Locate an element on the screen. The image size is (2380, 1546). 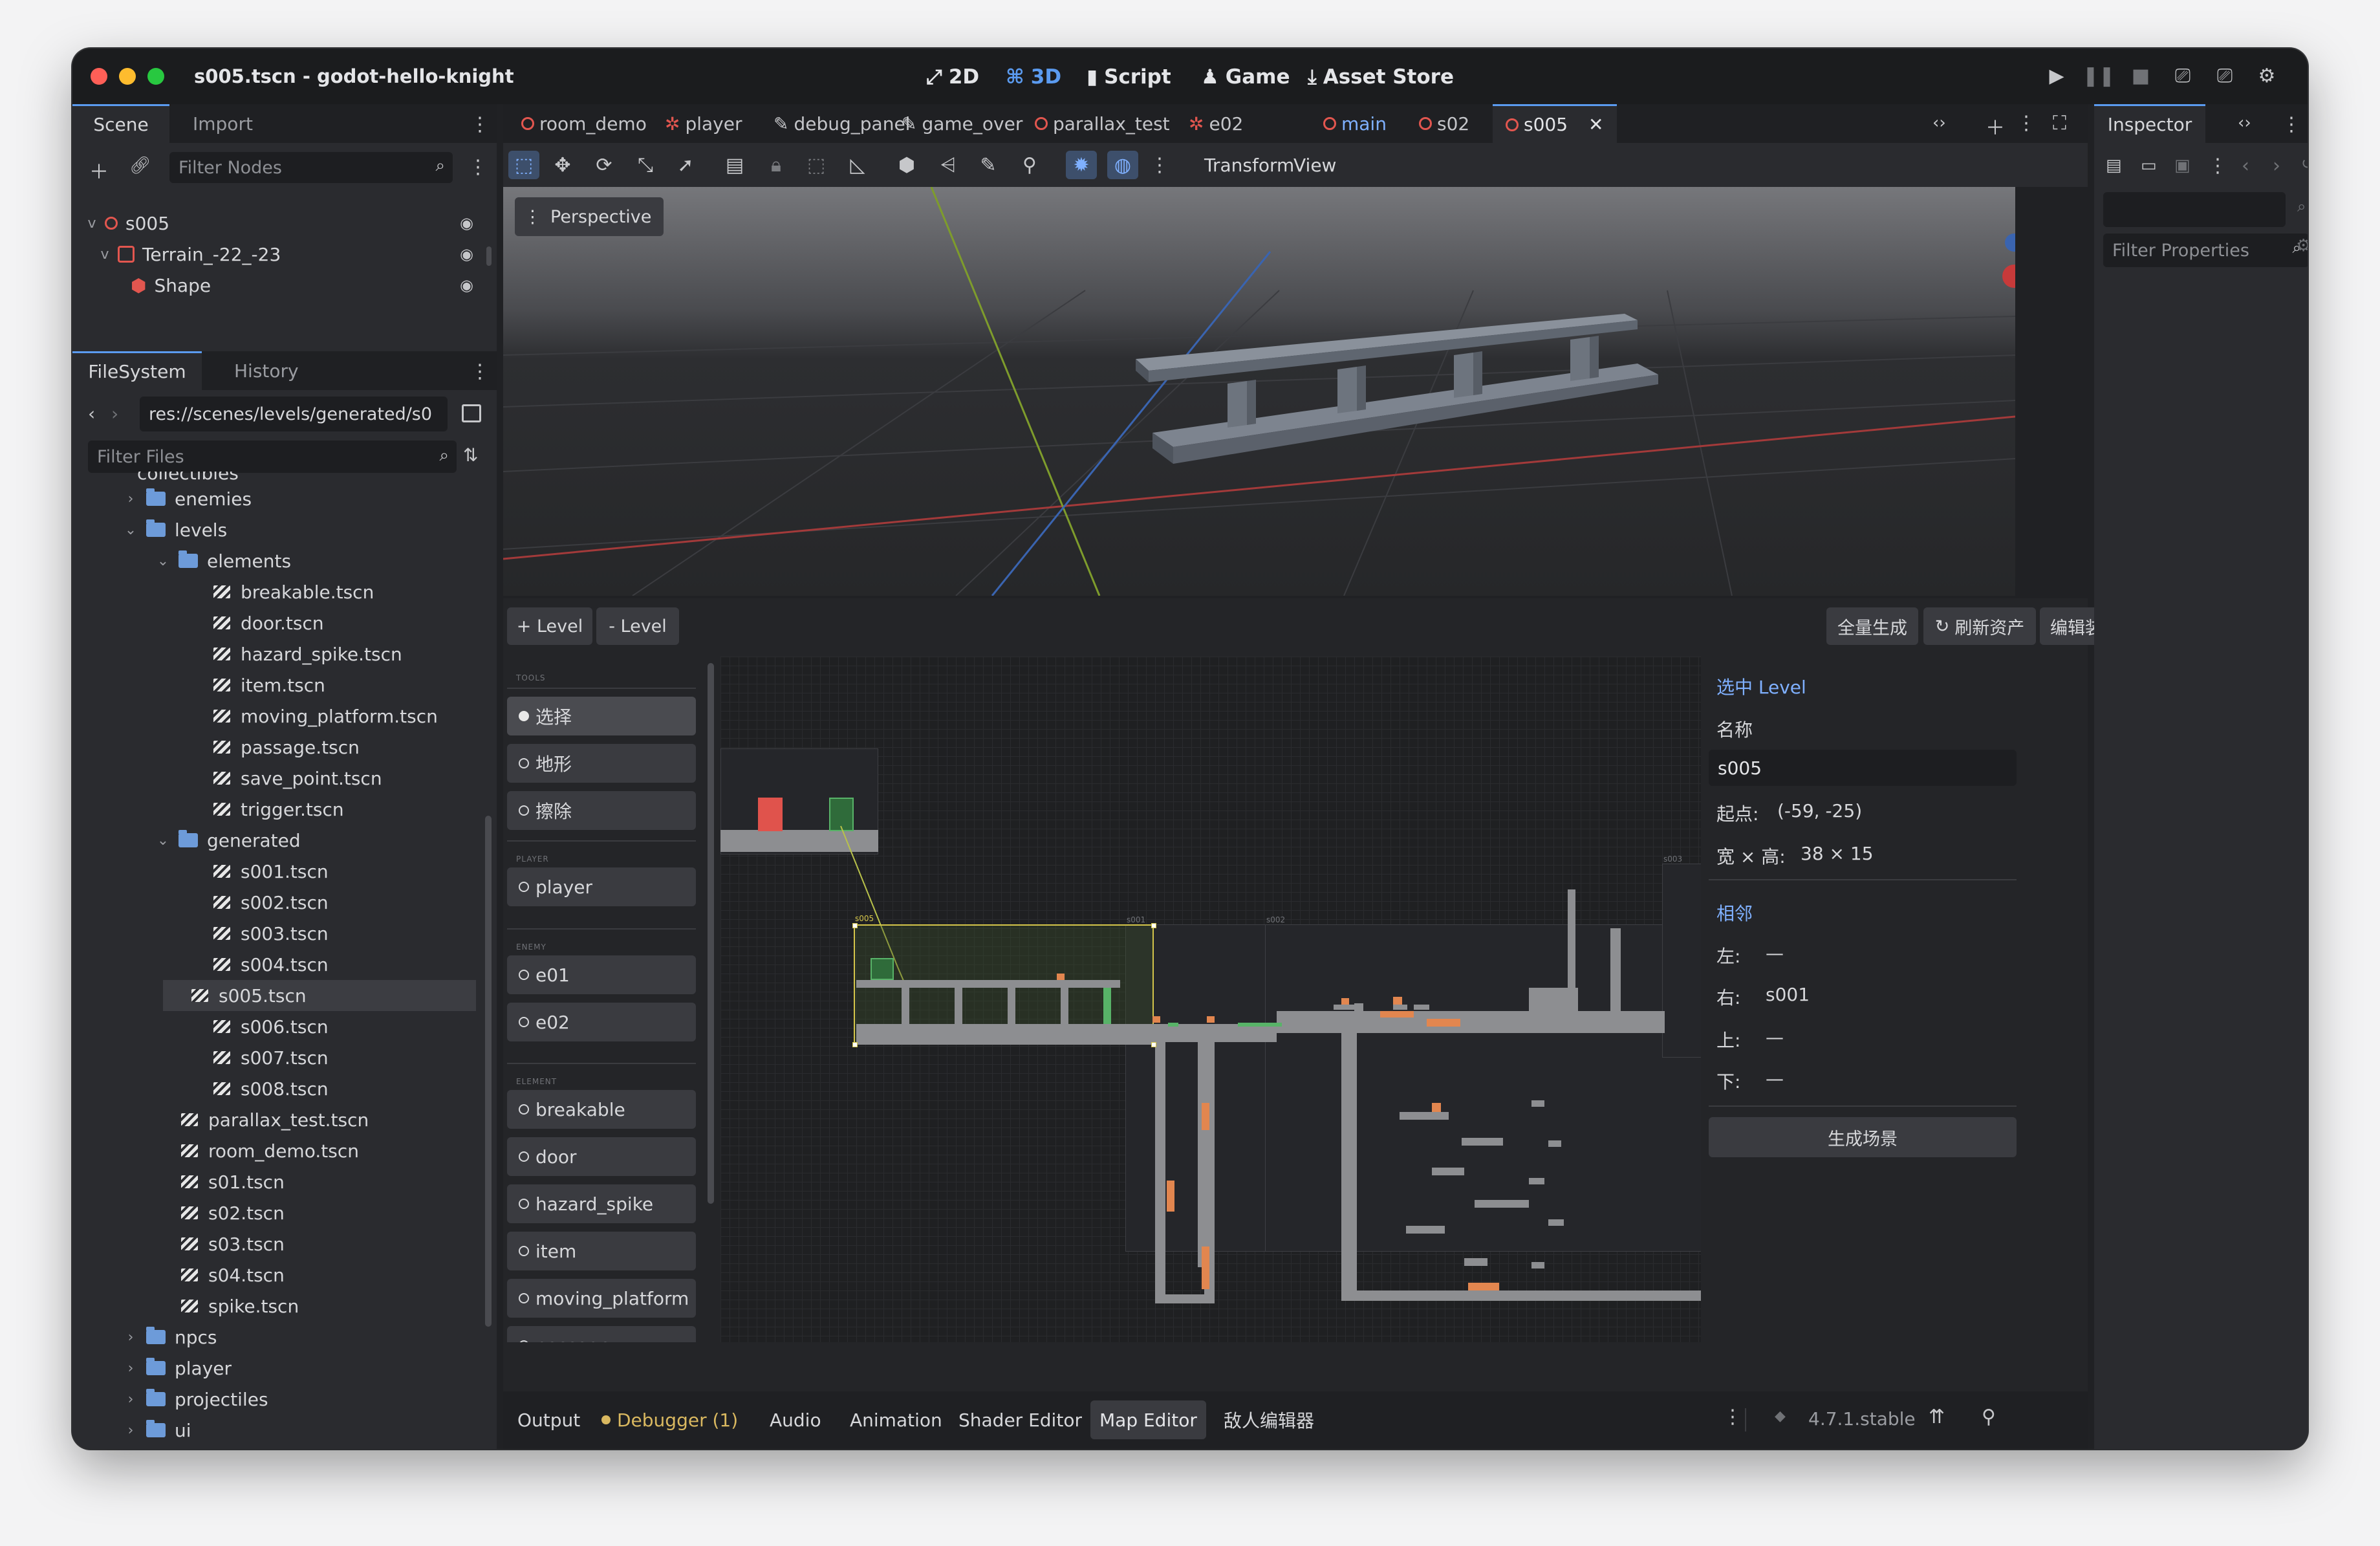
sort-icon: ⇅ is located at coordinates (470, 455).